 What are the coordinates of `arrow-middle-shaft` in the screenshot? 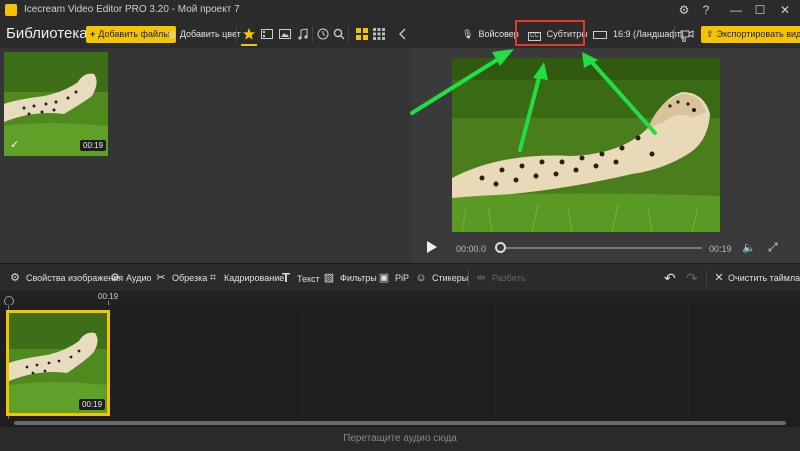 It's located at (530, 112).